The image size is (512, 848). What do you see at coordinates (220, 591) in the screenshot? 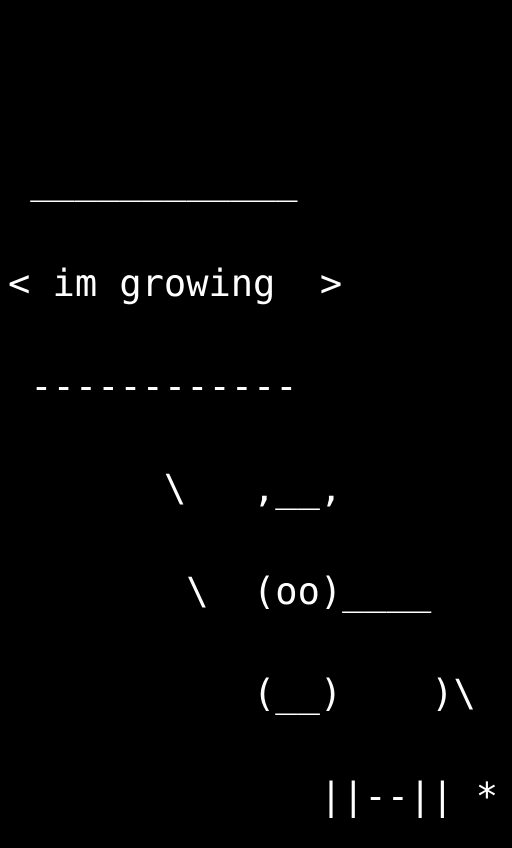
I see `owl-eyes-line: \ (oo)____` at bounding box center [220, 591].